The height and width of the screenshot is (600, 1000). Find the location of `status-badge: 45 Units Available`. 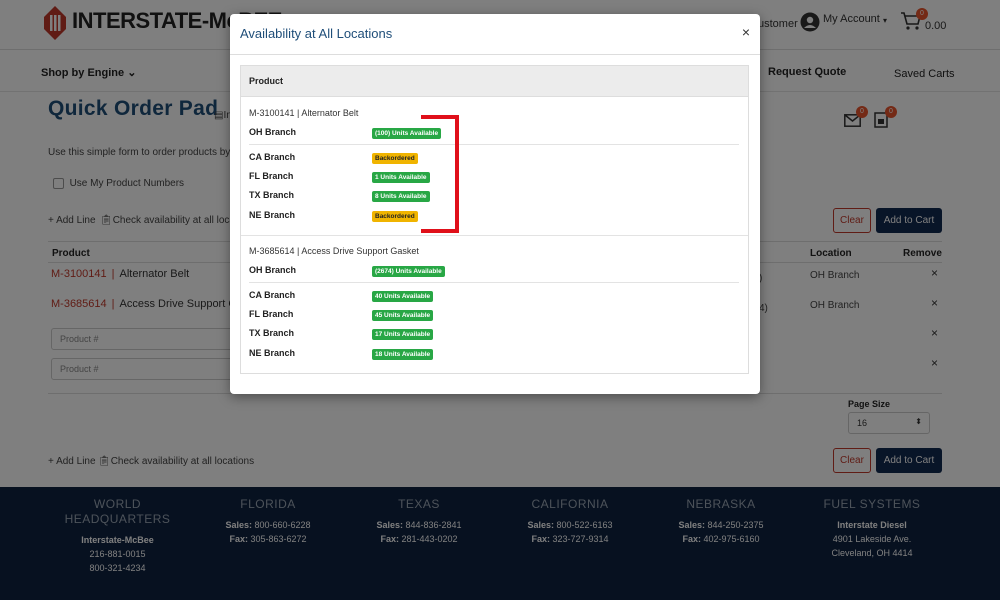

status-badge: 45 Units Available is located at coordinates (403, 315).